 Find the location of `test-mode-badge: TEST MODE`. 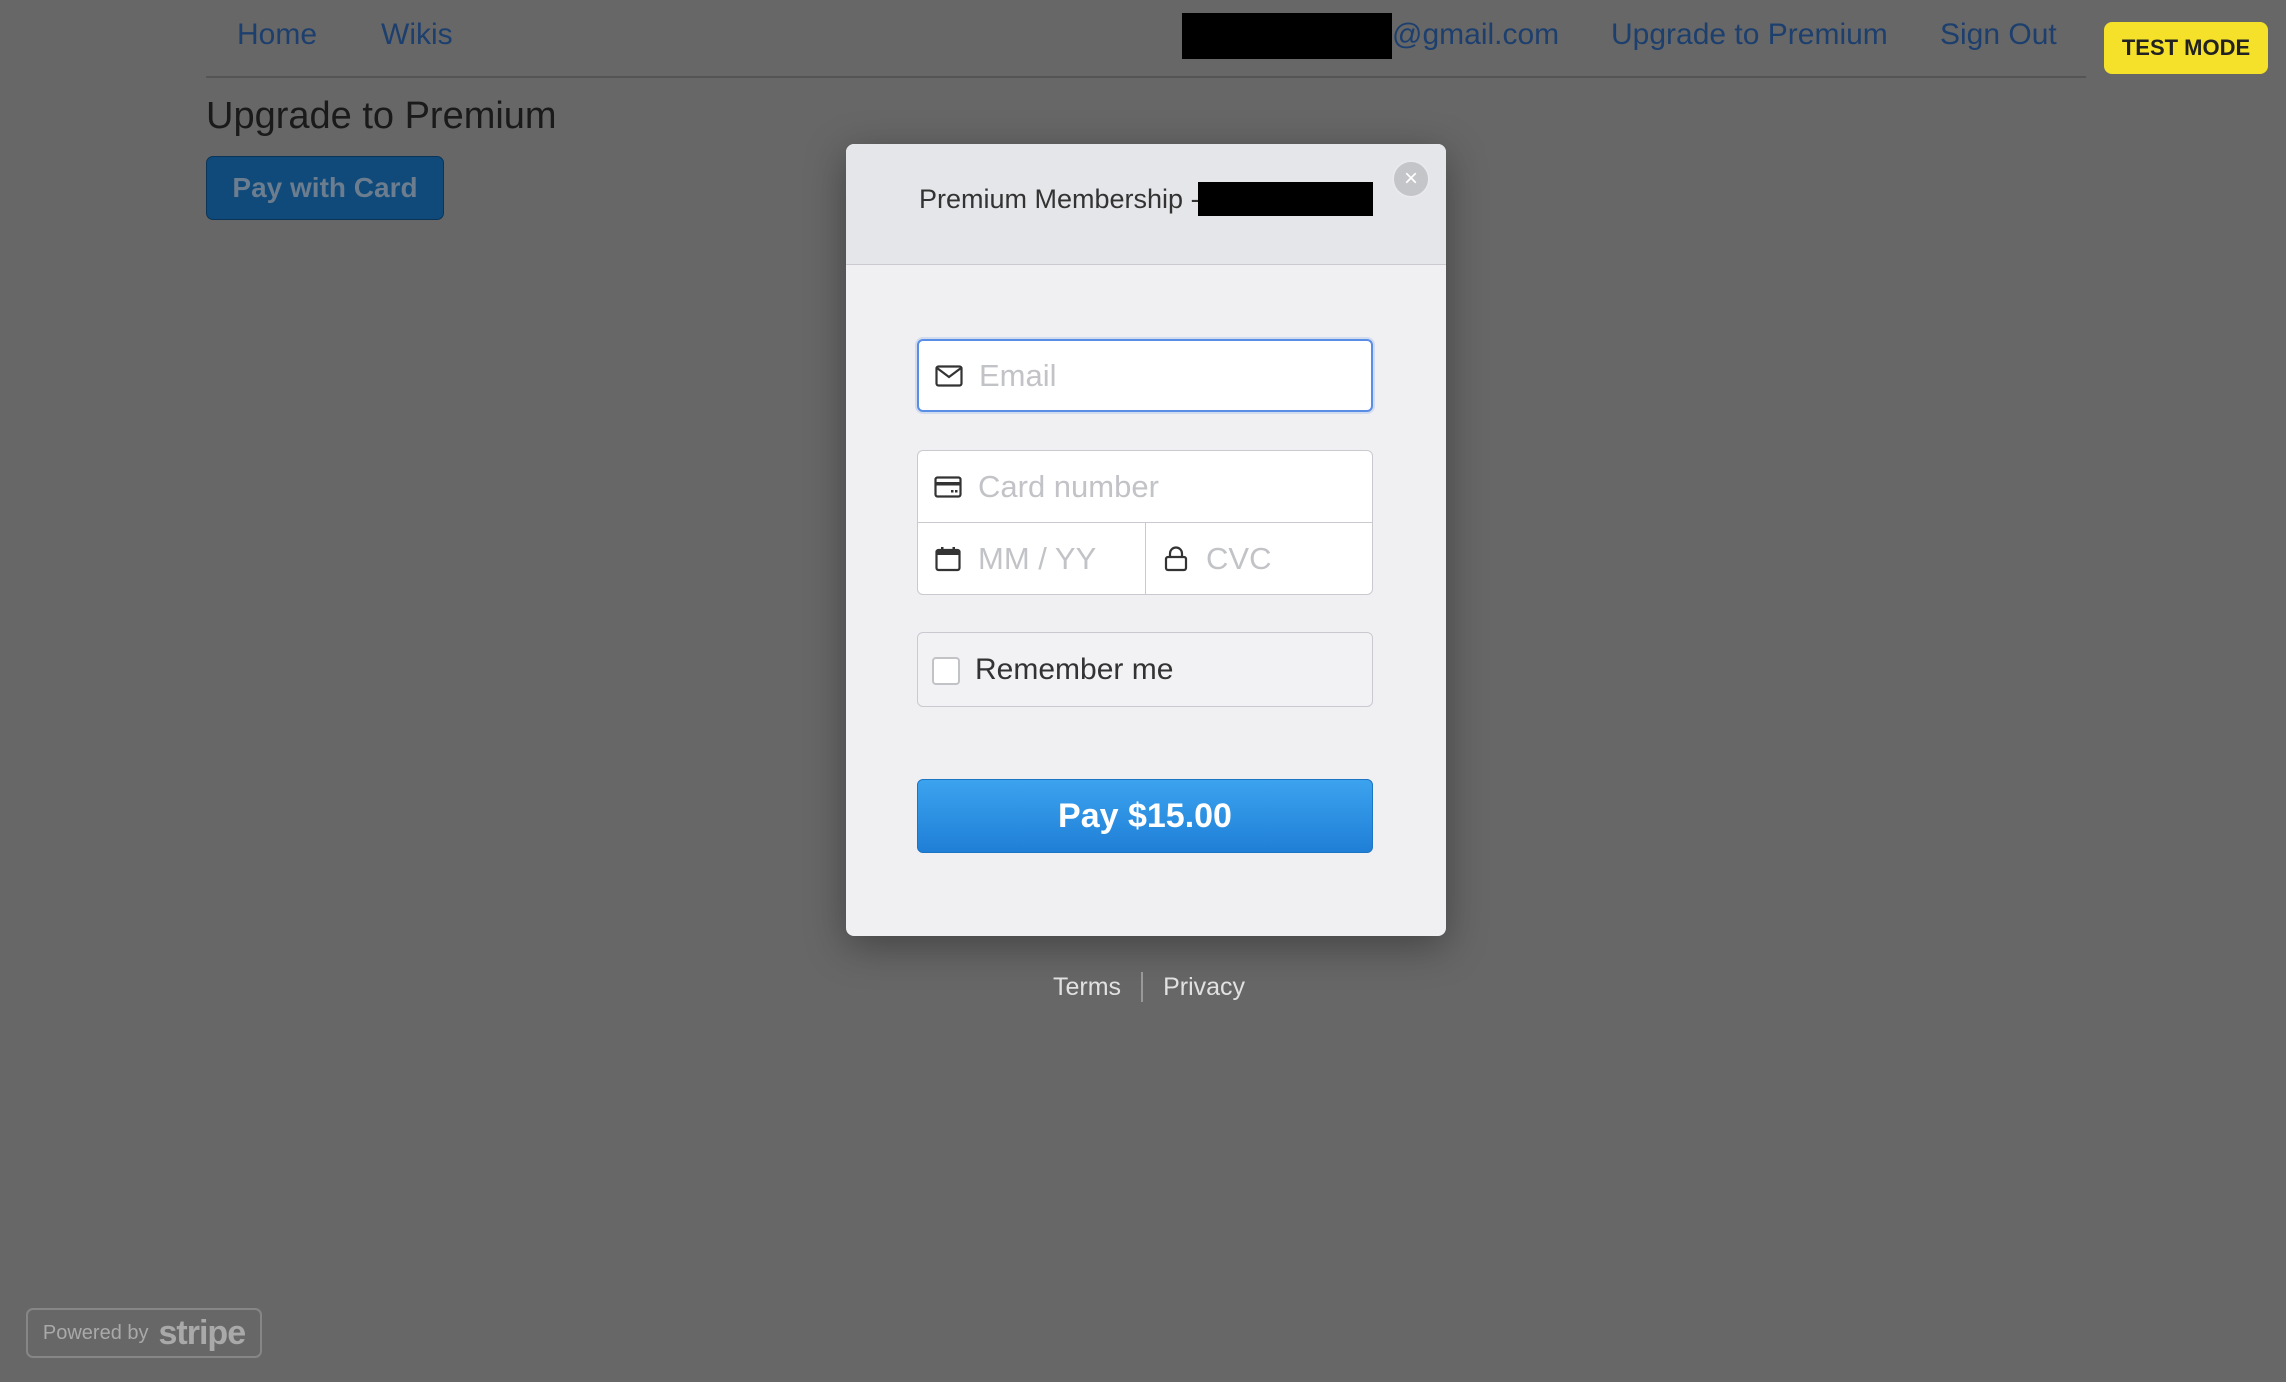

test-mode-badge: TEST MODE is located at coordinates (2186, 48).